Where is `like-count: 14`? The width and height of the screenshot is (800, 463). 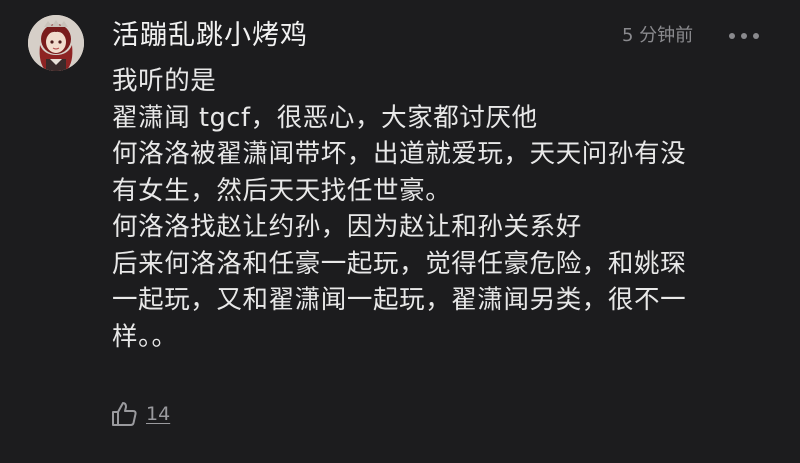
like-count: 14 is located at coordinates (158, 414).